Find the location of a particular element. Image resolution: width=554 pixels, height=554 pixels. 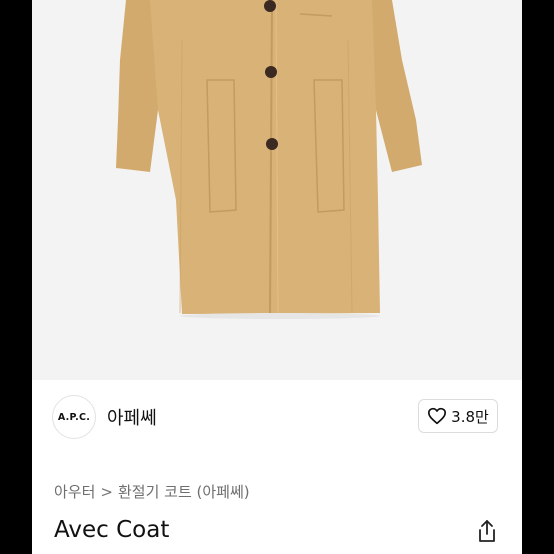

brand-name: 아페쎄 is located at coordinates (132, 417).